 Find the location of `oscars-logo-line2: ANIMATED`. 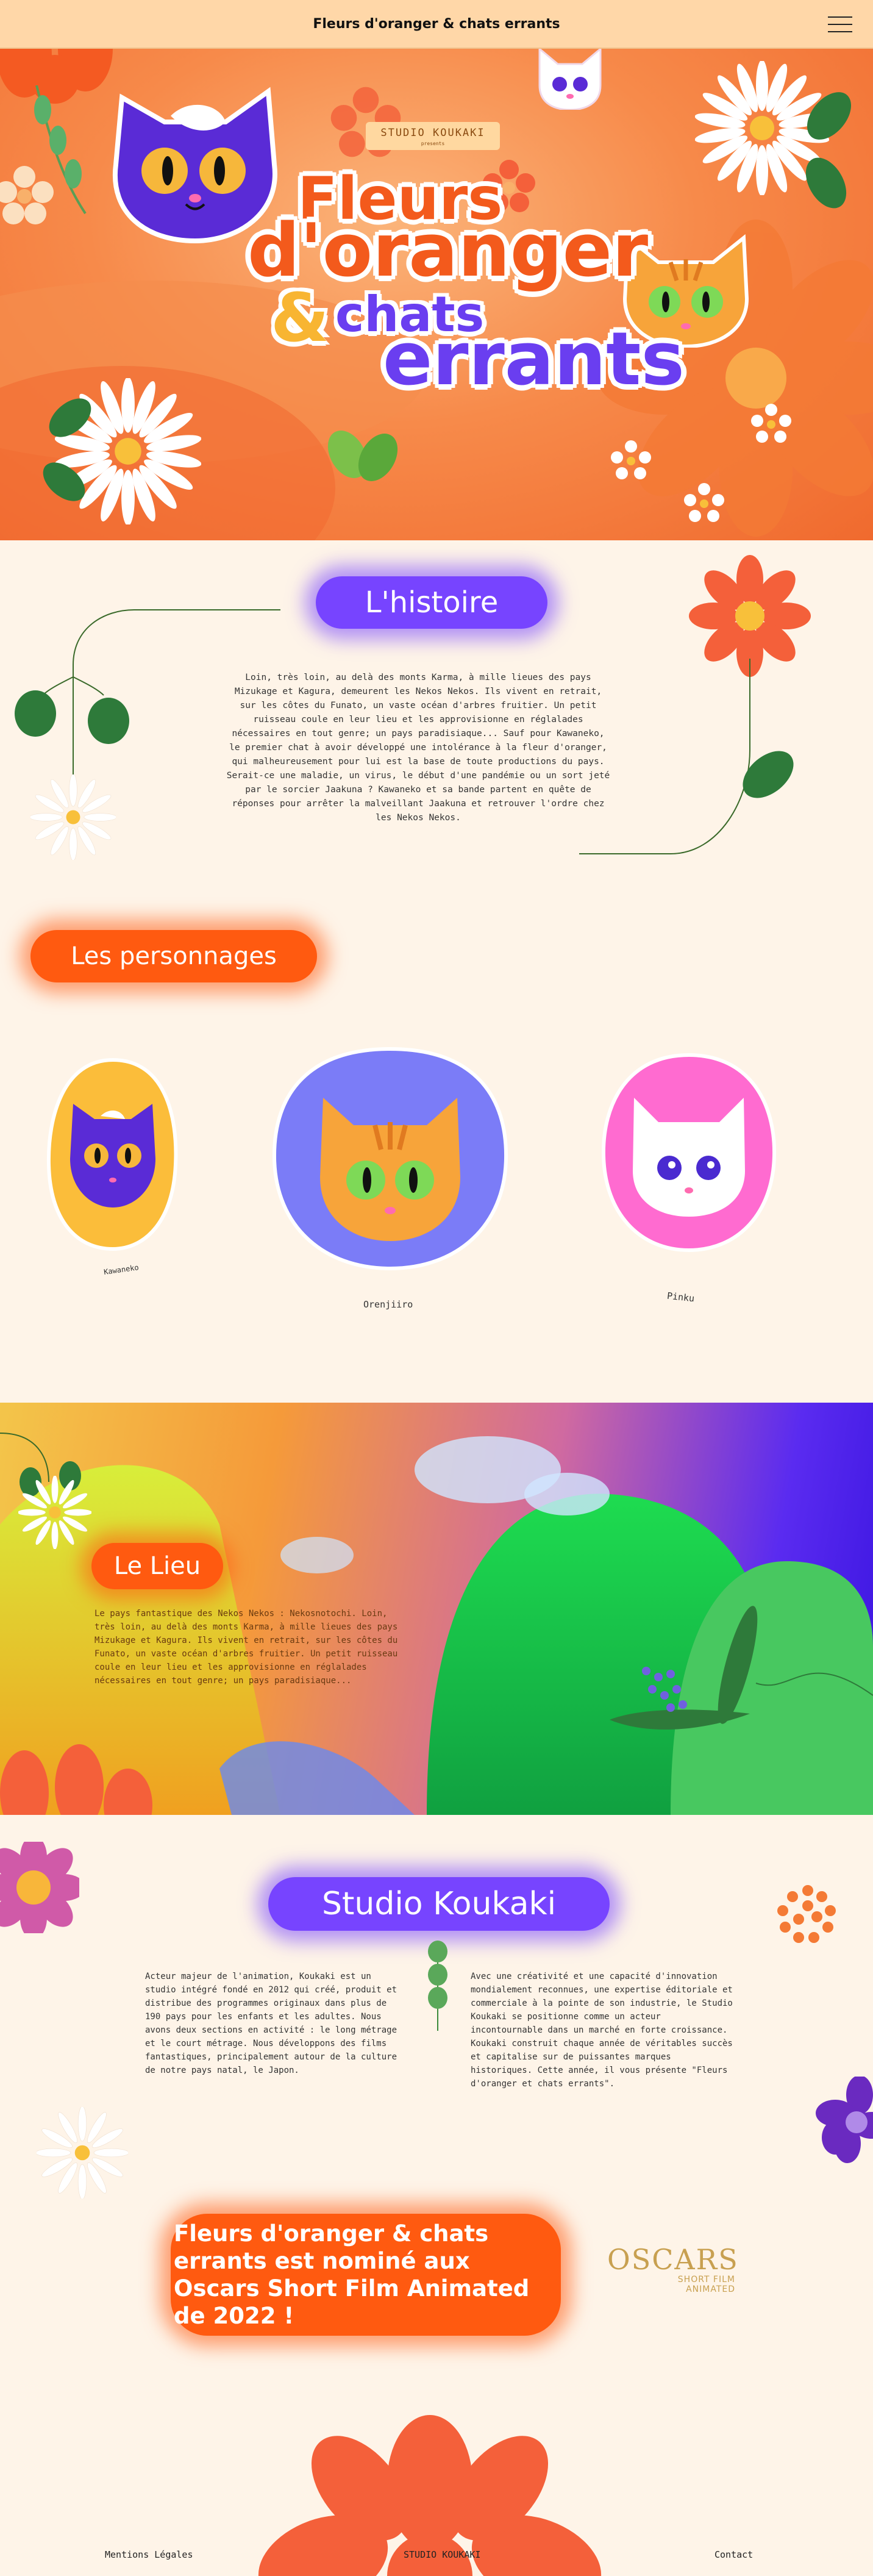

oscars-logo-line2: ANIMATED is located at coordinates (710, 2289).